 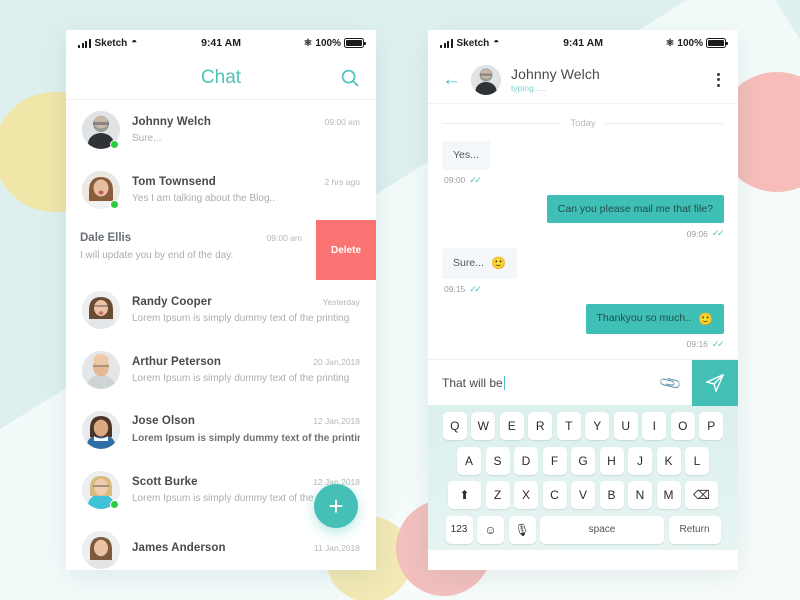 I want to click on back-arrow-icon: ←, so click(x=451, y=79).